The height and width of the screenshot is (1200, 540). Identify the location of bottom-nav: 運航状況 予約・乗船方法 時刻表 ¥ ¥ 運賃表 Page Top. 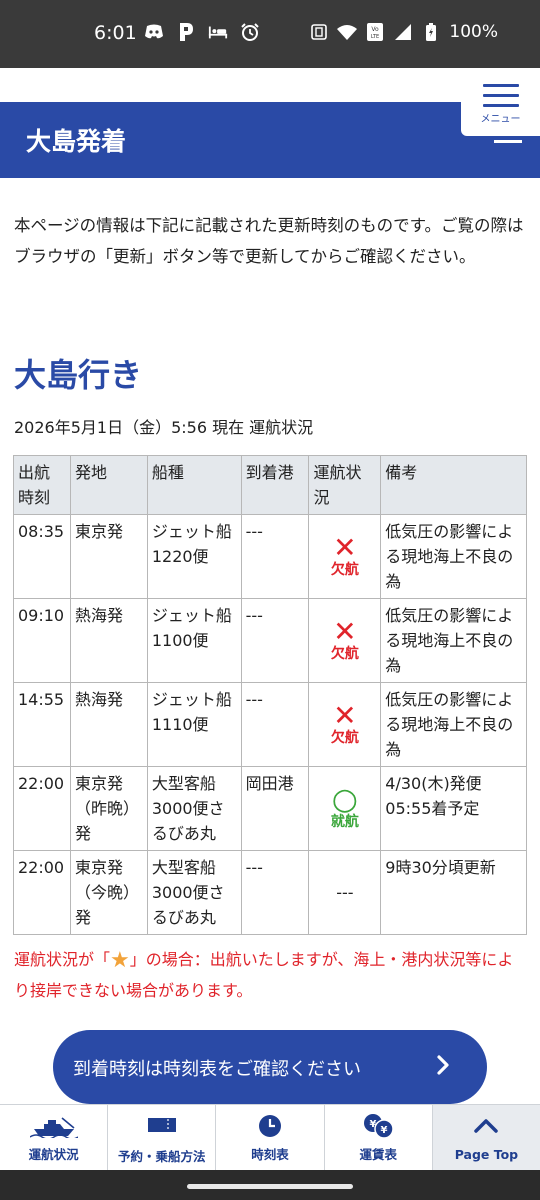
(270, 1137).